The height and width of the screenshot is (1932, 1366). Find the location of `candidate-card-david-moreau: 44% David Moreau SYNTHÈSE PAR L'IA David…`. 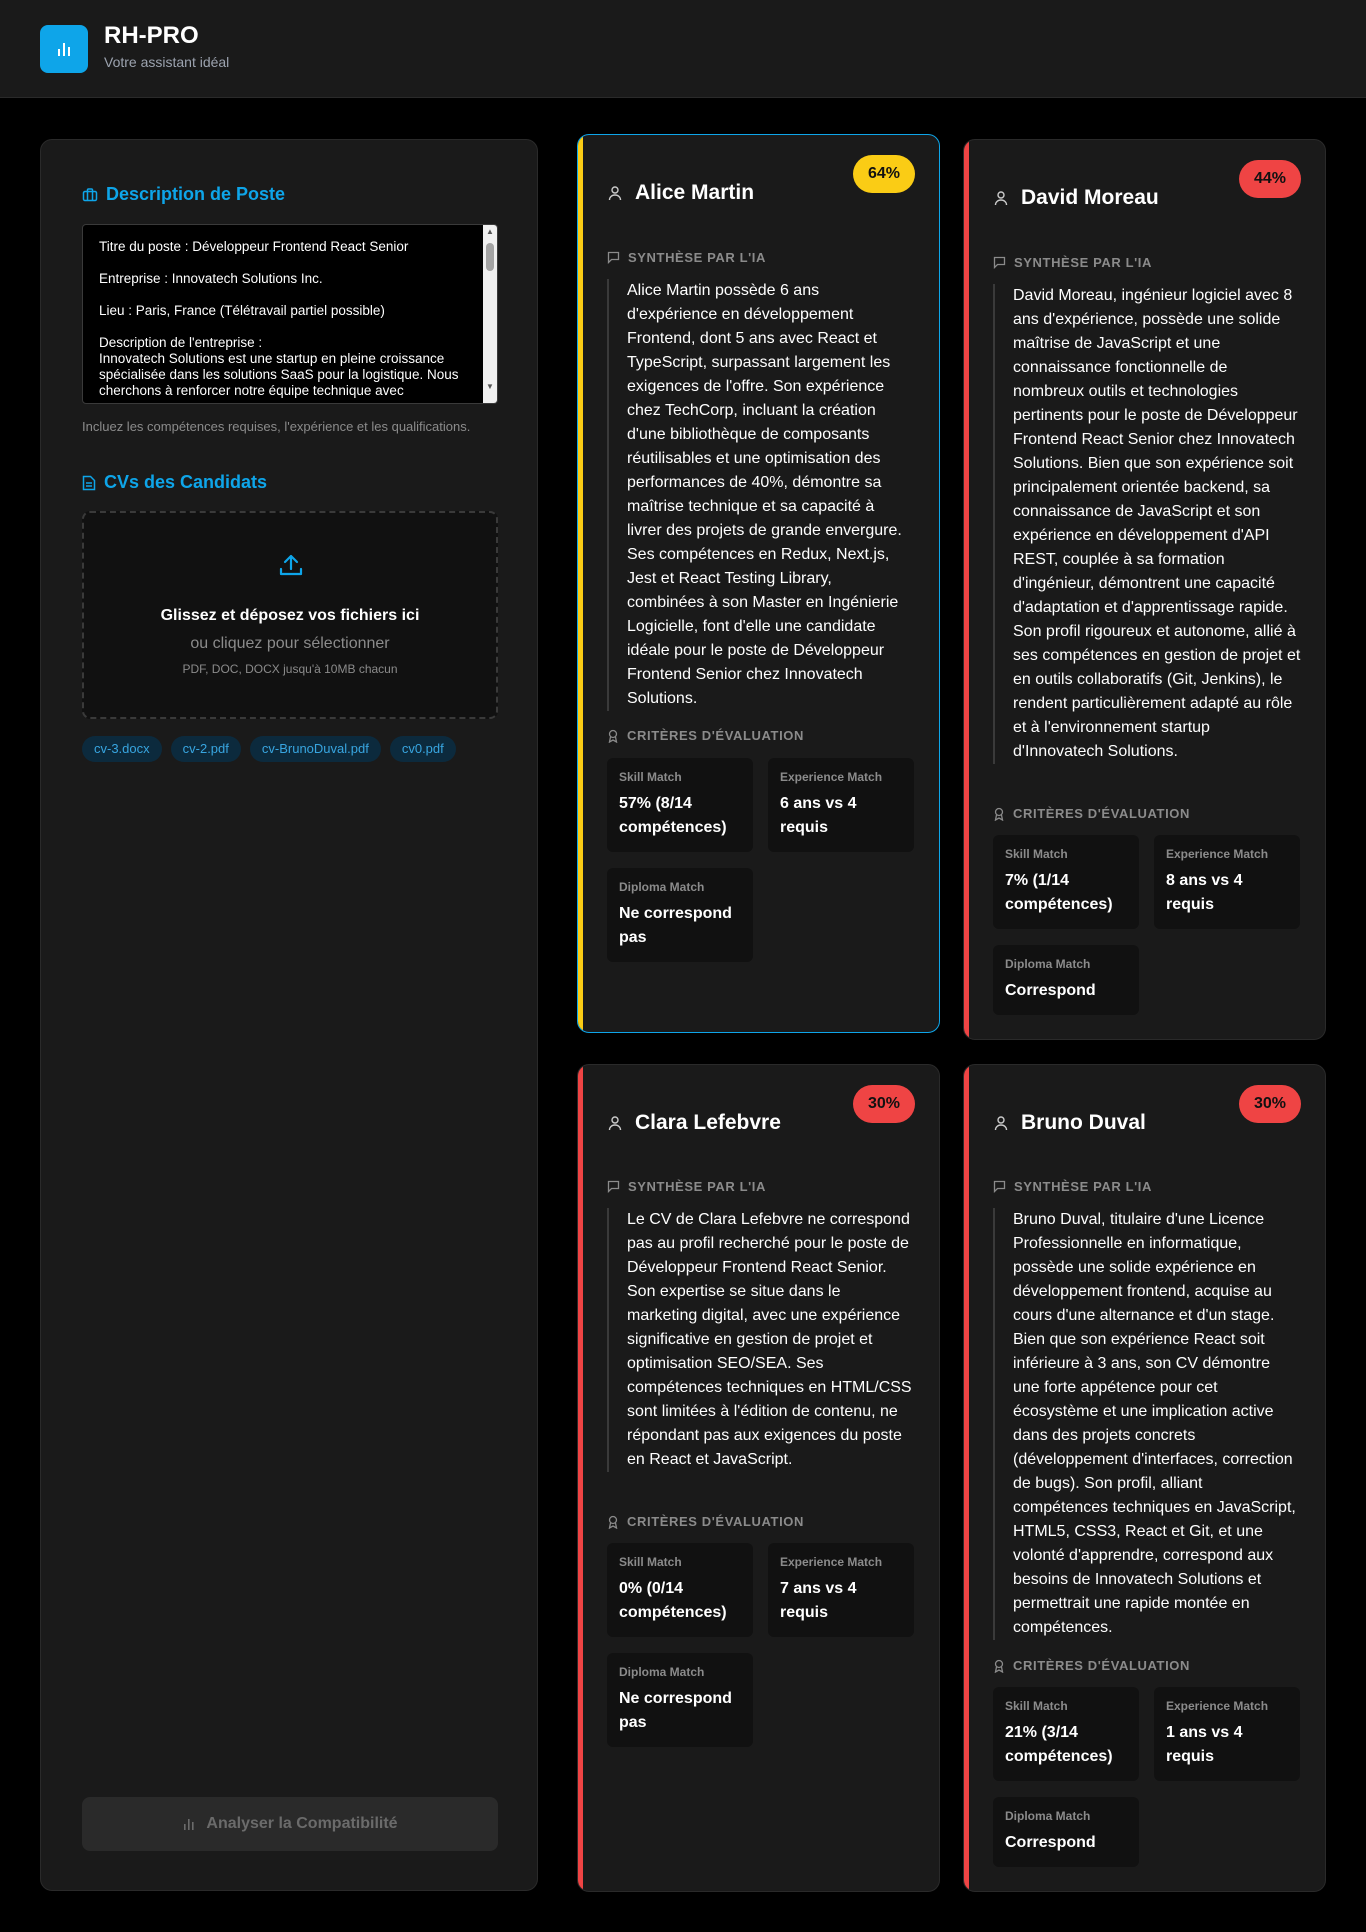

candidate-card-david-moreau: 44% David Moreau SYNTHÈSE PAR L'IA David… is located at coordinates (1144, 589).